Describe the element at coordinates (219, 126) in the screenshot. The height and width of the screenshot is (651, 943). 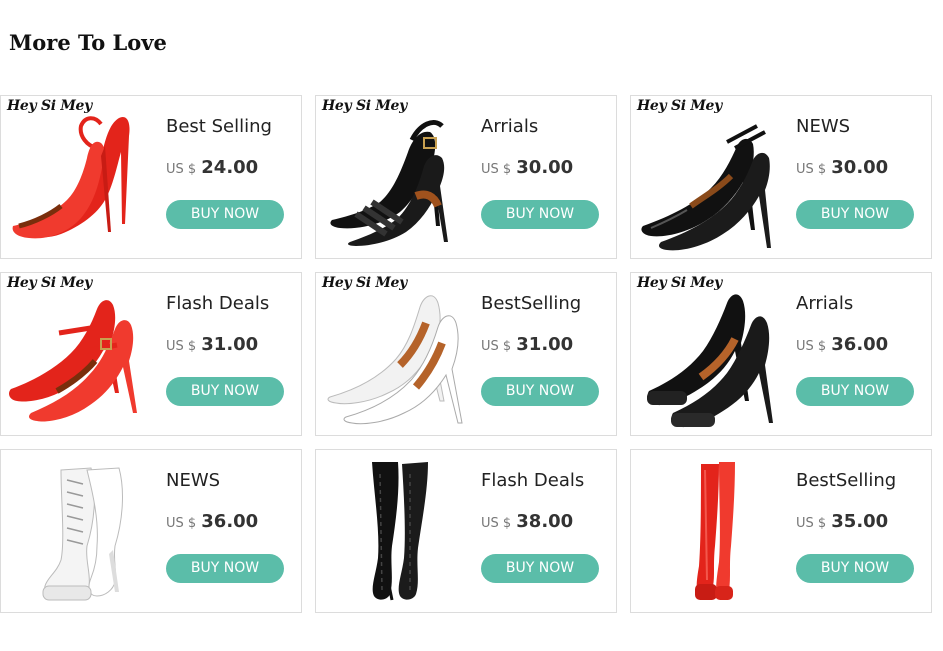
I see `product-title: Best Selling` at that location.